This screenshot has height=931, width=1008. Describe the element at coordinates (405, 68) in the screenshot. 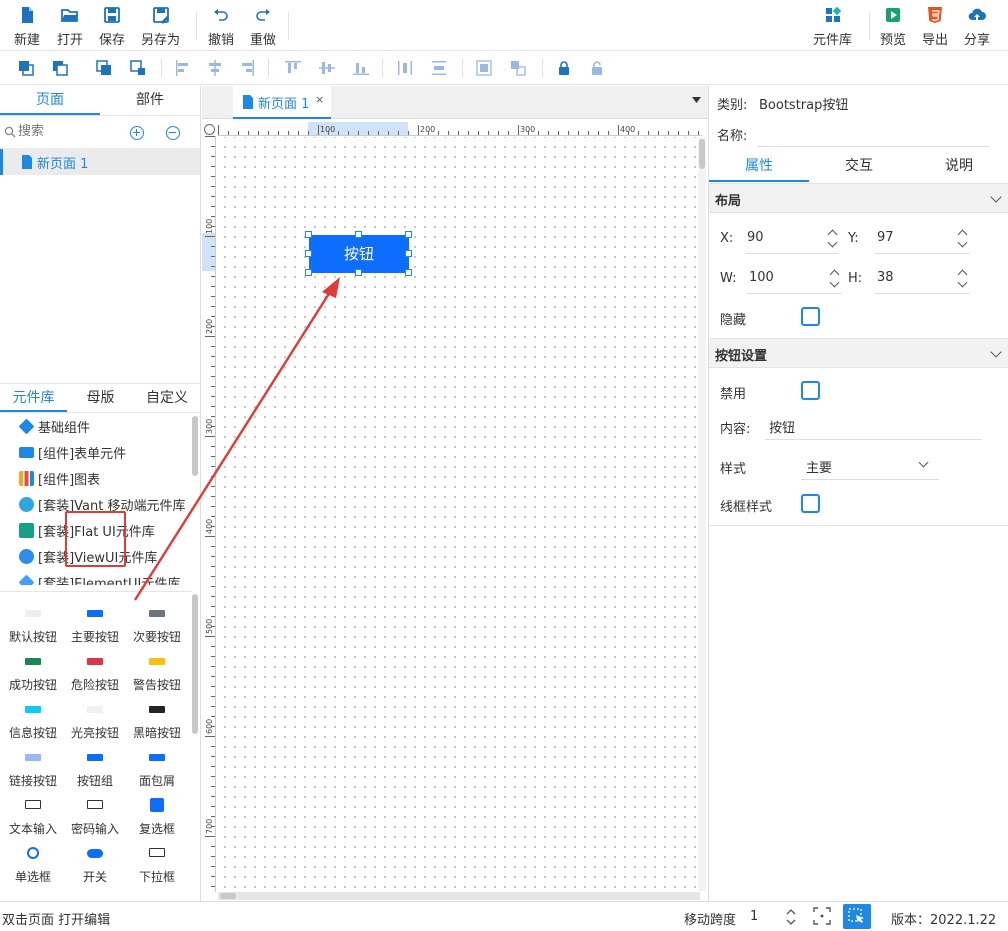

I see `distribute-horizontal-icon` at that location.